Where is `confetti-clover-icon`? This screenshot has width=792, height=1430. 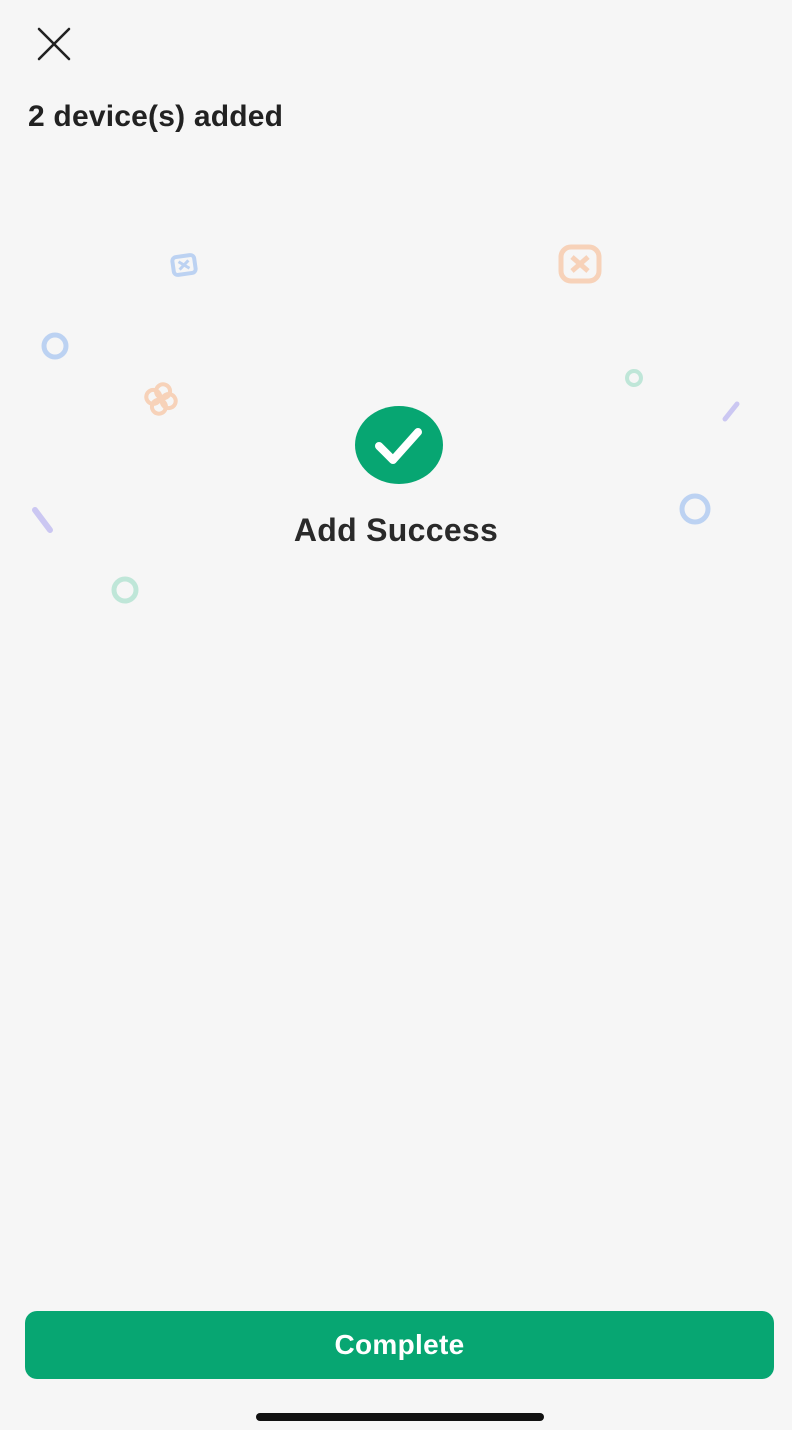 confetti-clover-icon is located at coordinates (161, 399).